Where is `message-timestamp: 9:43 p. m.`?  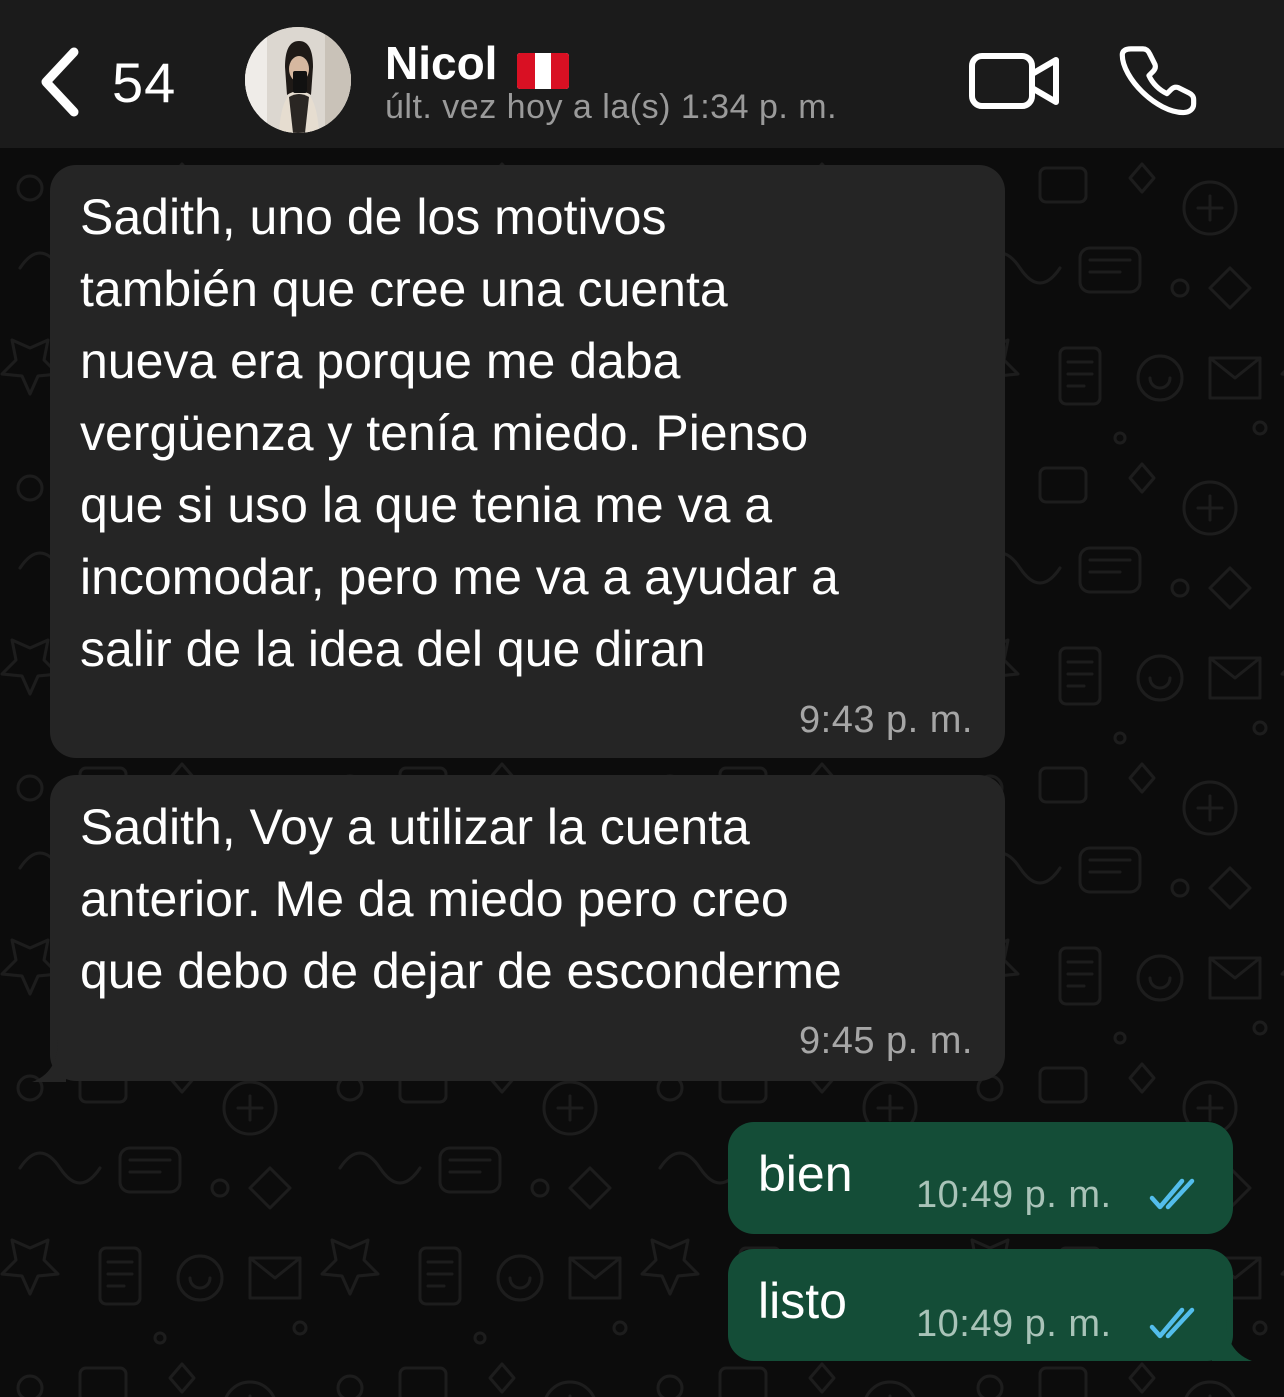 message-timestamp: 9:43 p. m. is located at coordinates (886, 720).